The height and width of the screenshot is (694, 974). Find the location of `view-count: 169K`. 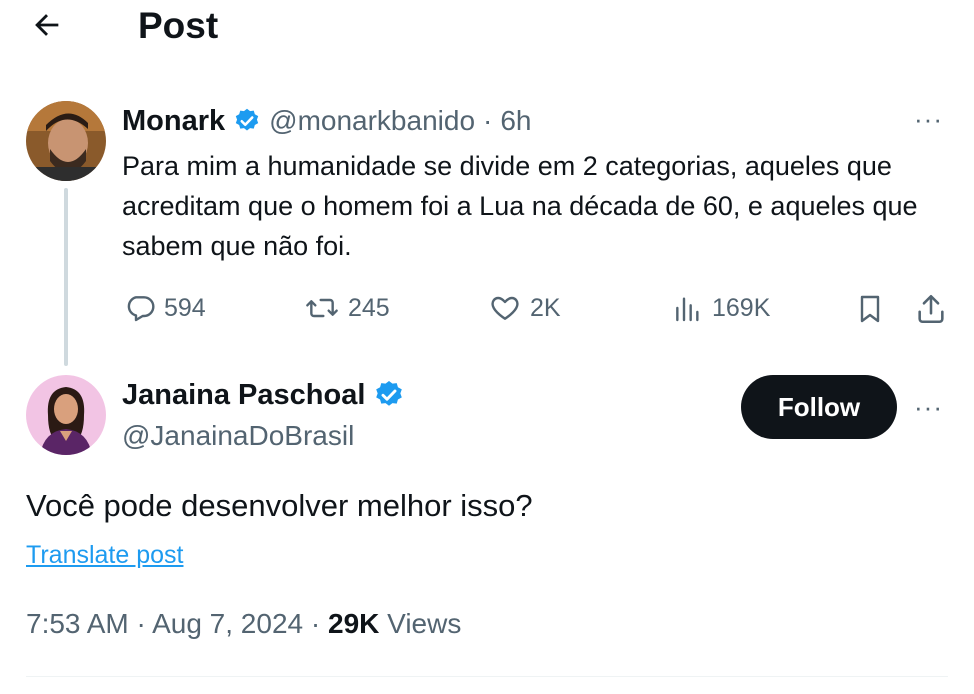

view-count: 169K is located at coordinates (741, 307).